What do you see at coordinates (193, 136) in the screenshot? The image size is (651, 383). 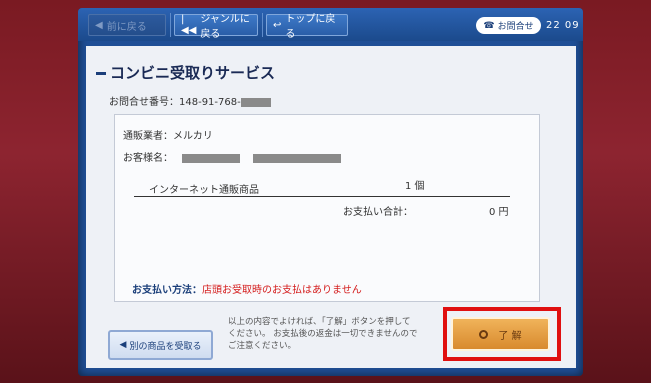 I see `merchant-value: メルカリ` at bounding box center [193, 136].